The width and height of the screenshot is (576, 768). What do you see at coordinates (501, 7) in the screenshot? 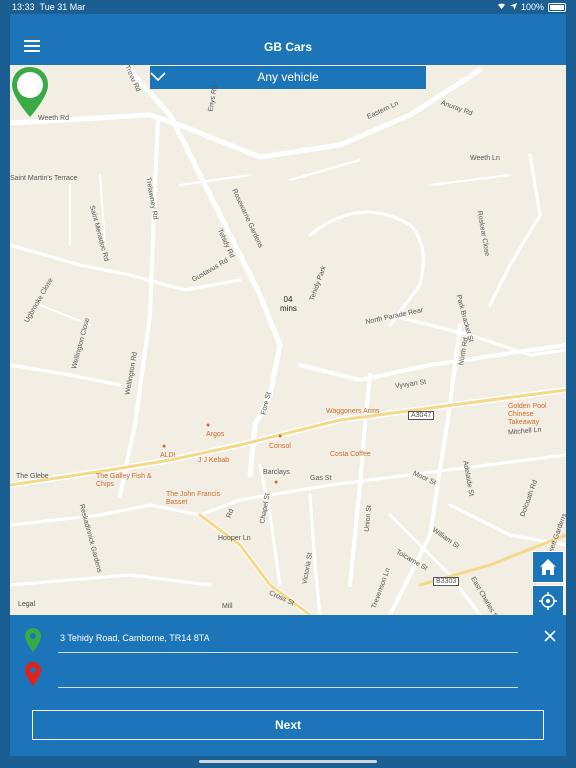
I see `wifi-icon` at bounding box center [501, 7].